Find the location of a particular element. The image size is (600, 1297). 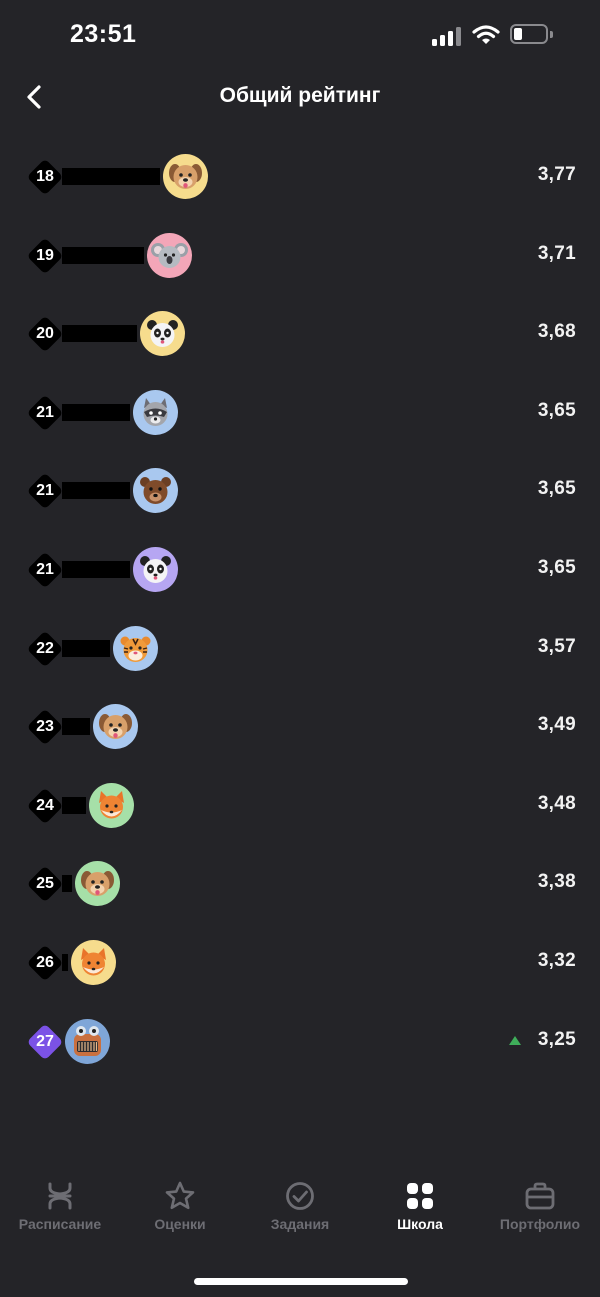

bear-avatar is located at coordinates (155, 491).